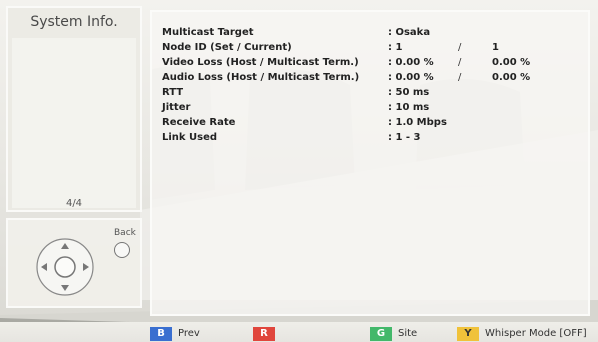  I want to click on blue-key: B, so click(161, 334).